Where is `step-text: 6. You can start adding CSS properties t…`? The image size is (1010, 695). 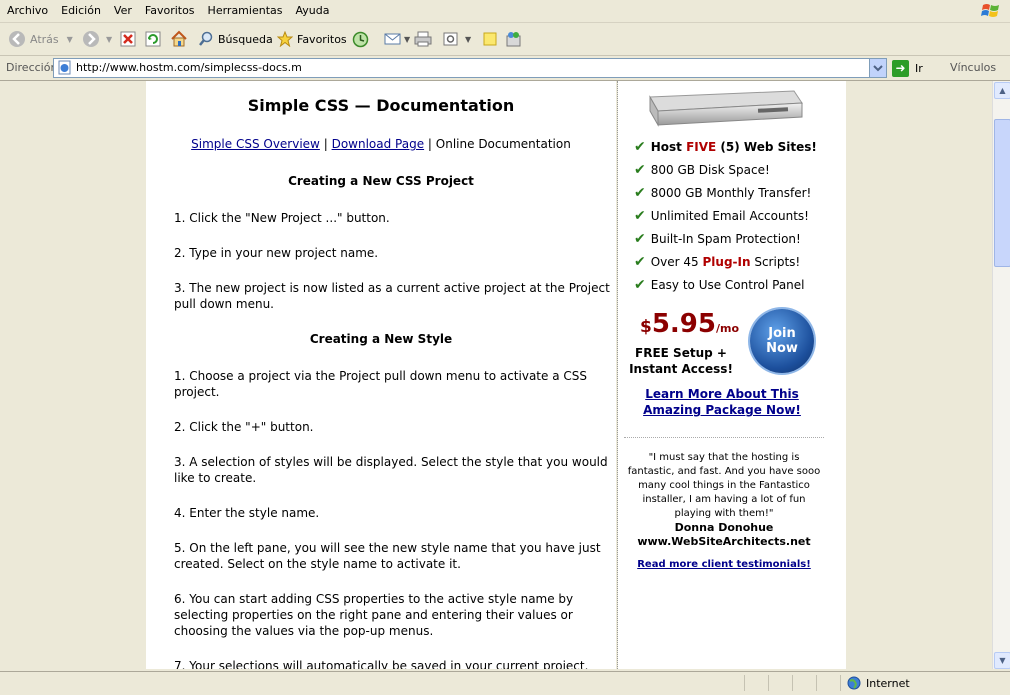 step-text: 6. You can start adding CSS properties t… is located at coordinates (374, 615).